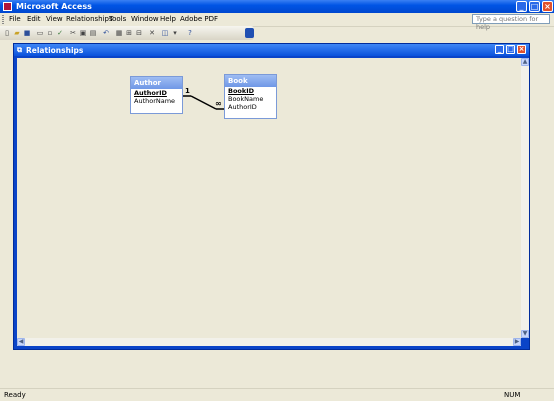 Image resolution: width=554 pixels, height=401 pixels. What do you see at coordinates (60, 33) in the screenshot?
I see `spelling-icon: ✓` at bounding box center [60, 33].